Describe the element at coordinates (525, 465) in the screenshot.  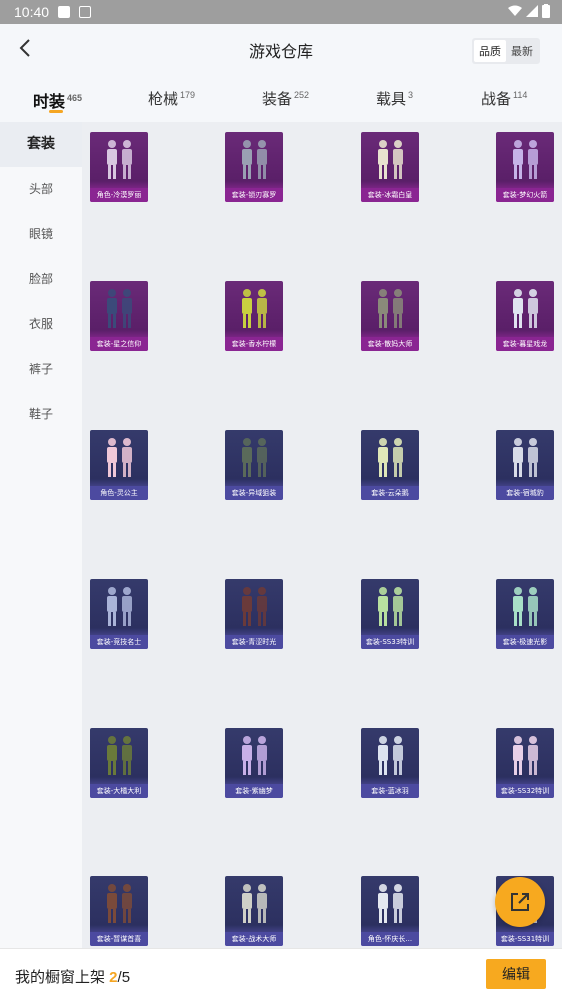
I see `item-card: 套装-宿城豹` at that location.